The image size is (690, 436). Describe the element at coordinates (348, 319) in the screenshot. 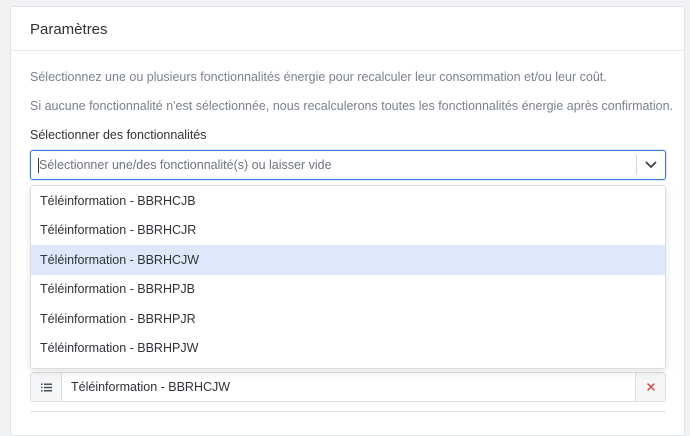

I see `dropdown-option: Téléinformation - BBRHPJR` at that location.